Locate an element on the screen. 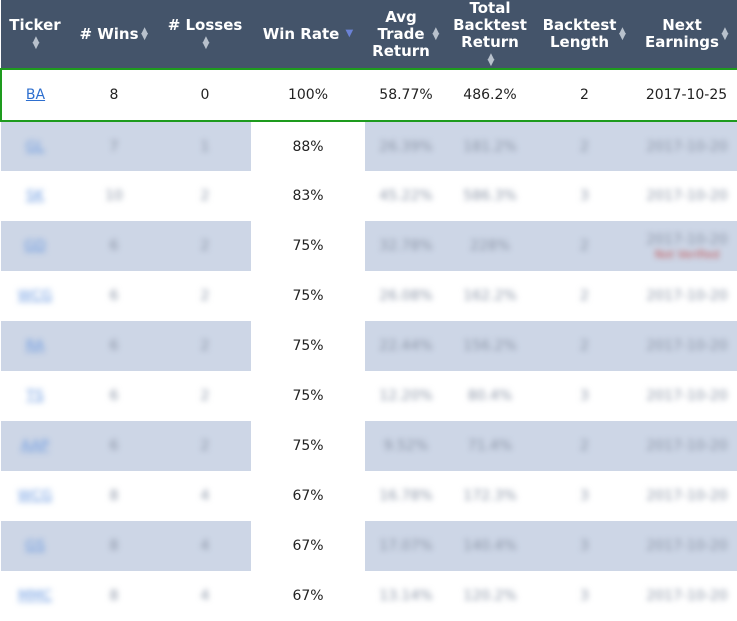  ticker-link: RA is located at coordinates (35, 346).